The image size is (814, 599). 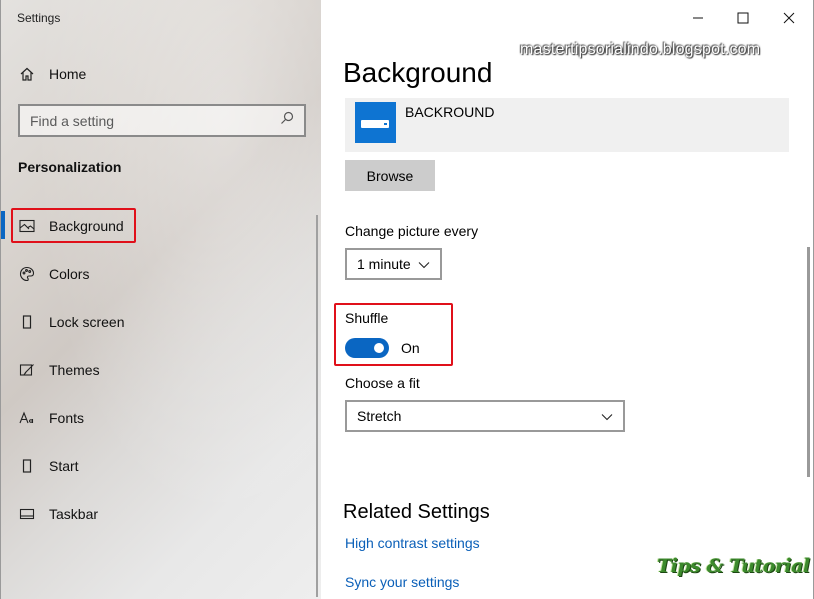 What do you see at coordinates (27, 370) in the screenshot?
I see `themes-icon` at bounding box center [27, 370].